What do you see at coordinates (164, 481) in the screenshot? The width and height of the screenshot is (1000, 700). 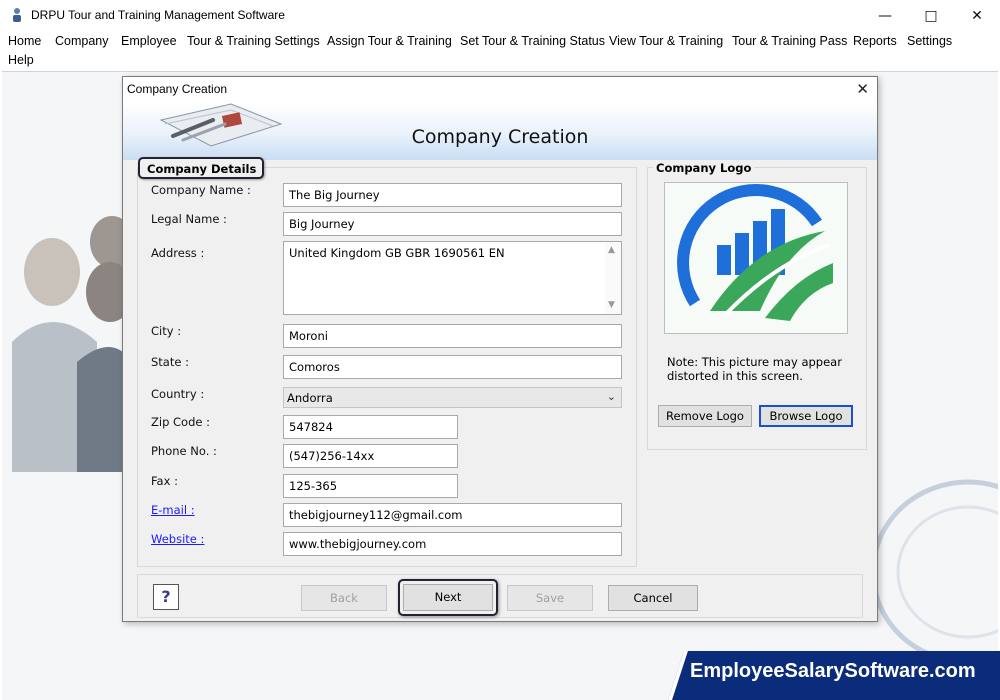 I see `fax-label: Fax :` at bounding box center [164, 481].